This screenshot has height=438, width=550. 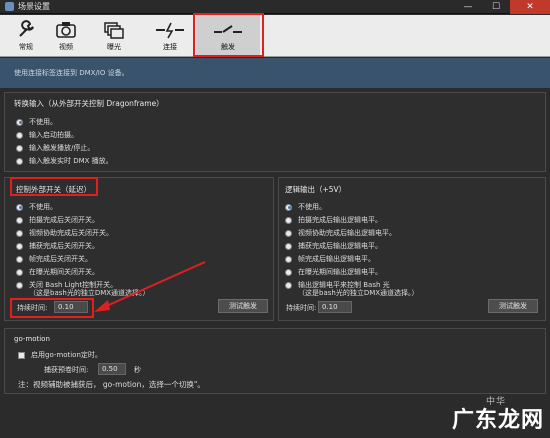 I want to click on convert-option-0: 不使用。, so click(x=36, y=122).